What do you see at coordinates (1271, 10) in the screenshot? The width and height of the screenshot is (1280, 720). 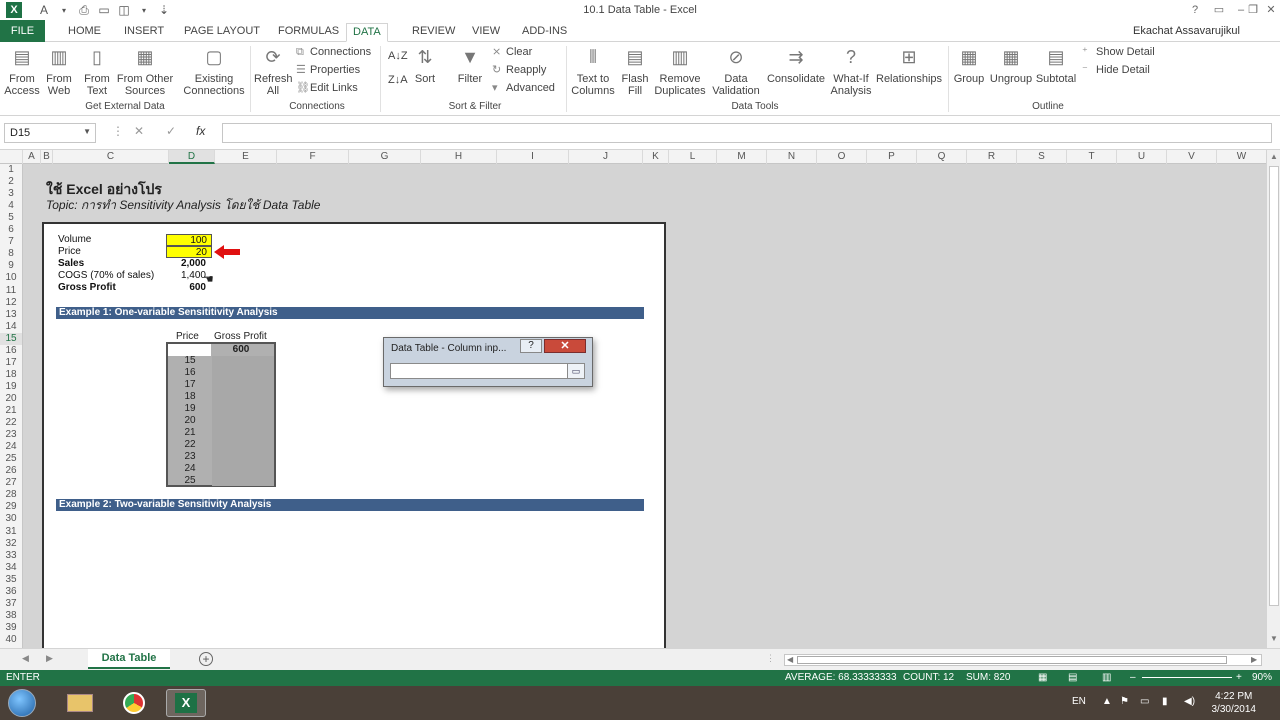 I see `close-icon: ✕` at bounding box center [1271, 10].